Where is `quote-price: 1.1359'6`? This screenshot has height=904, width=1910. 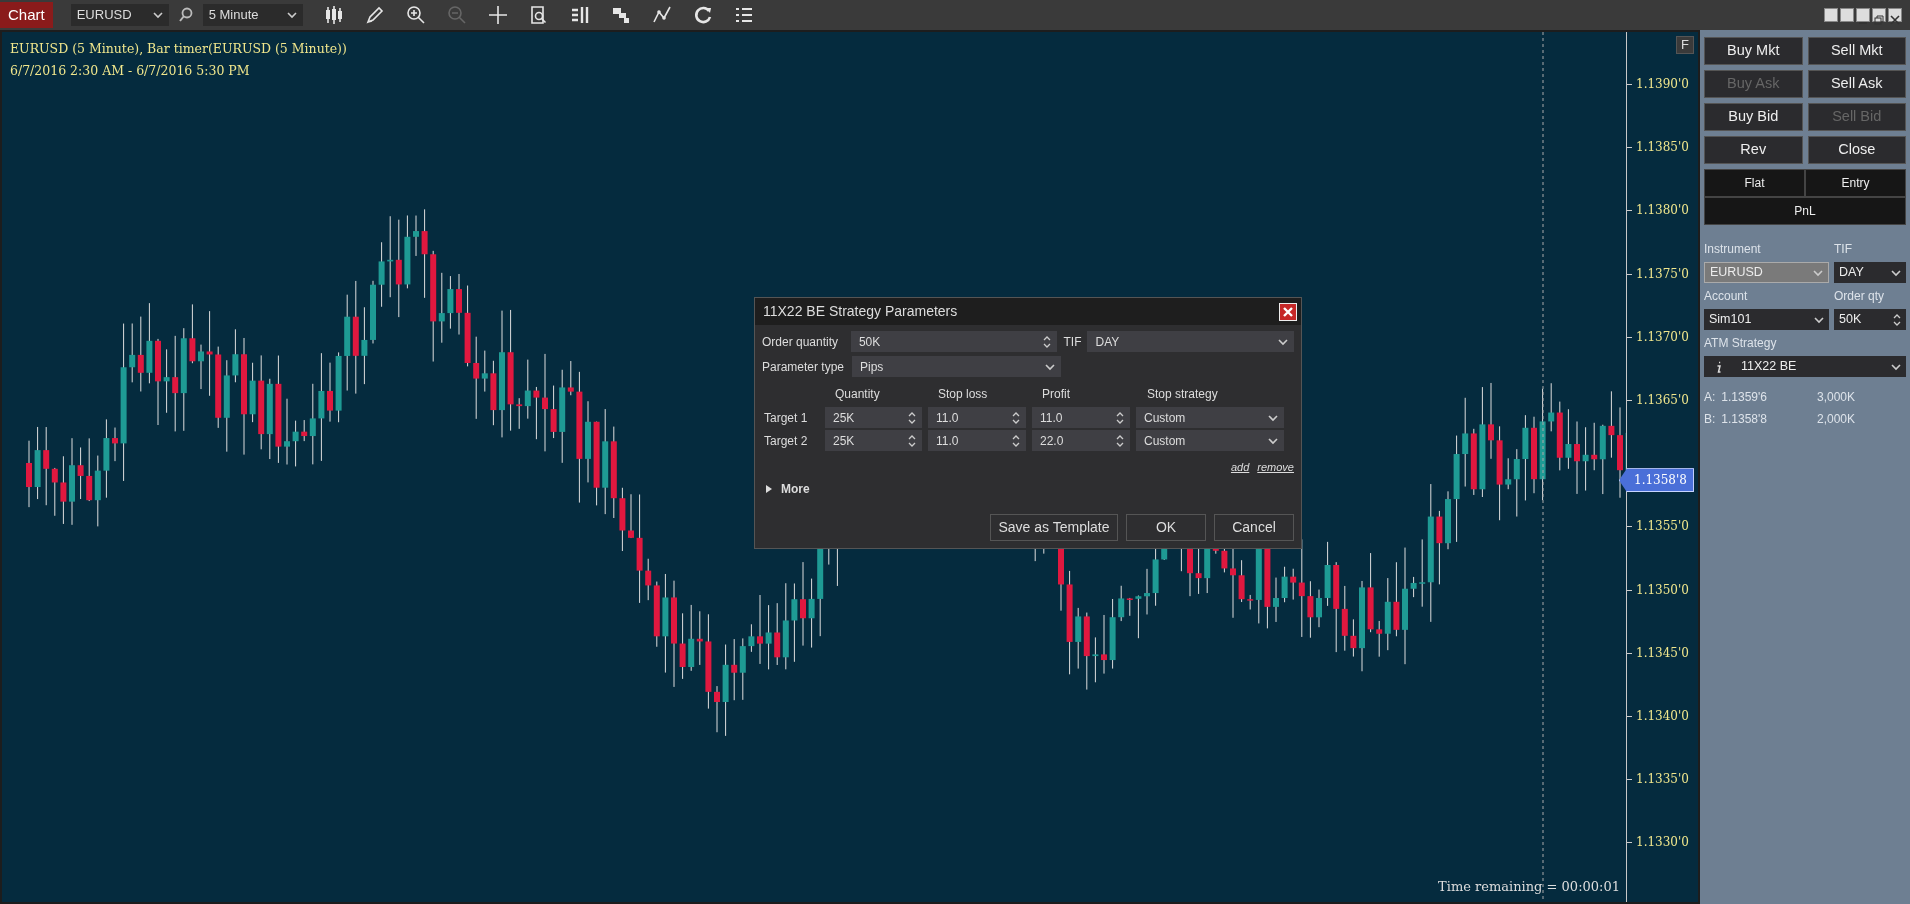 quote-price: 1.1359'6 is located at coordinates (1744, 397).